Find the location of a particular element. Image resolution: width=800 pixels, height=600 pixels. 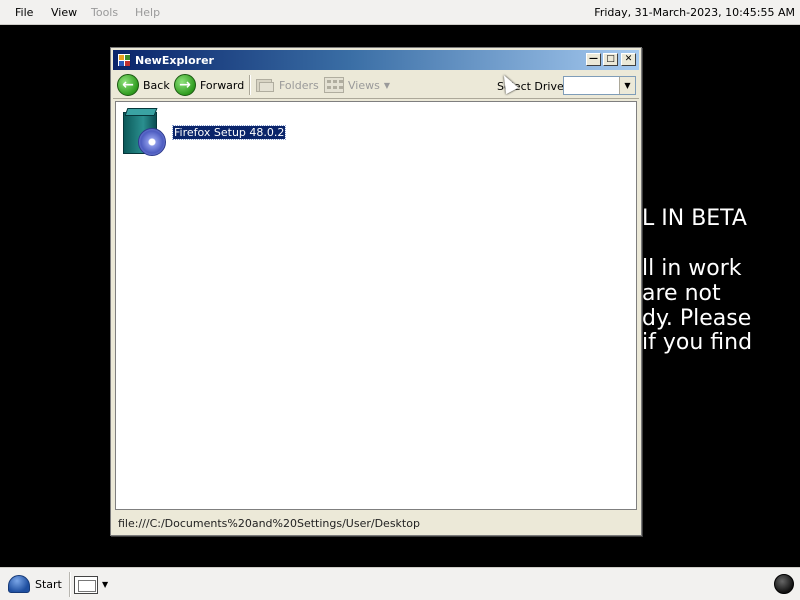

title-bar: NewExplorer — □ ✕ is located at coordinates (376, 60).